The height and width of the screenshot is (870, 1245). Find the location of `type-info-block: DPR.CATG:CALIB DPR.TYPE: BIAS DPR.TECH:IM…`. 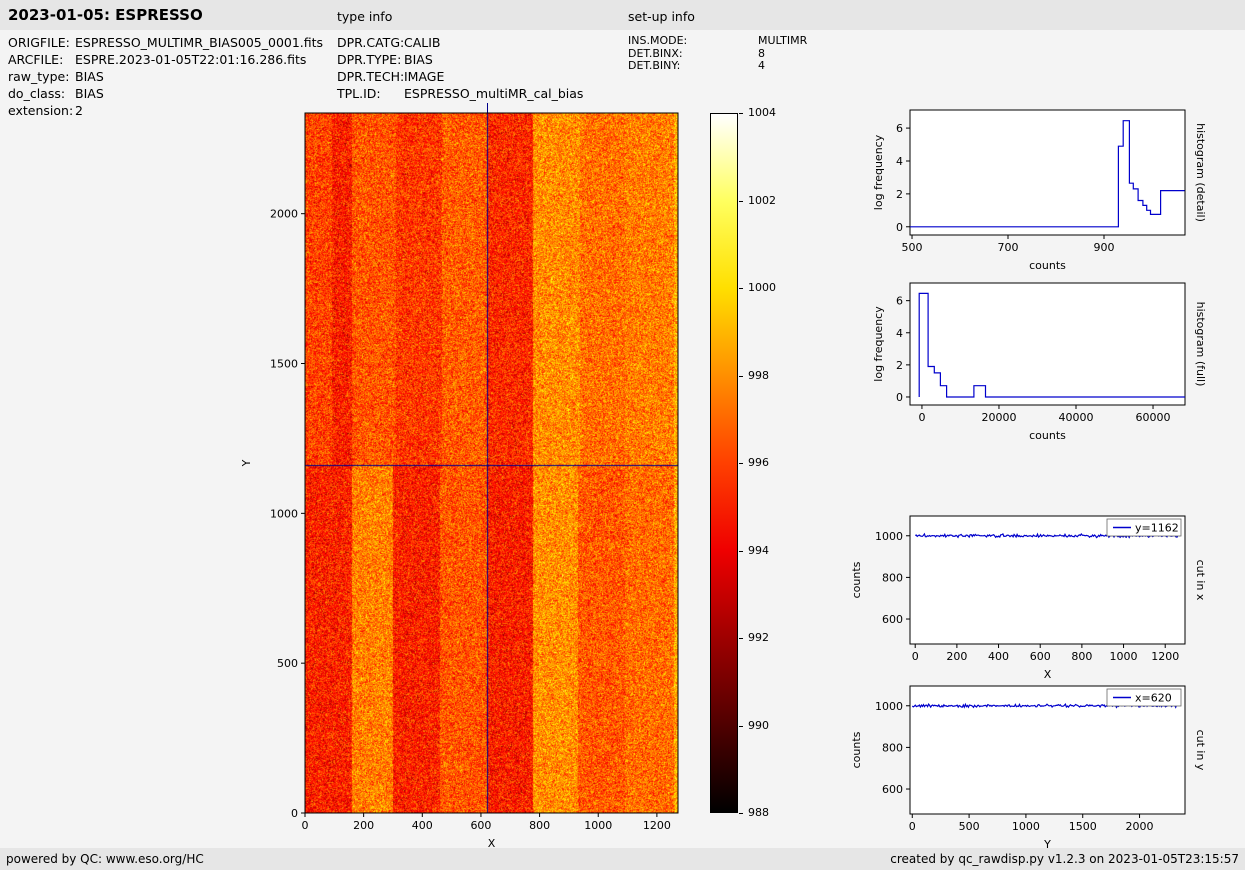

type-info-block: DPR.CATG:CALIB DPR.TYPE: BIAS DPR.TECH:IM… is located at coordinates (460, 68).